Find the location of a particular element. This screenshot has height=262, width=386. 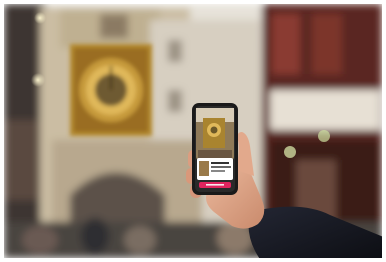

smartphone is located at coordinates (215, 149).